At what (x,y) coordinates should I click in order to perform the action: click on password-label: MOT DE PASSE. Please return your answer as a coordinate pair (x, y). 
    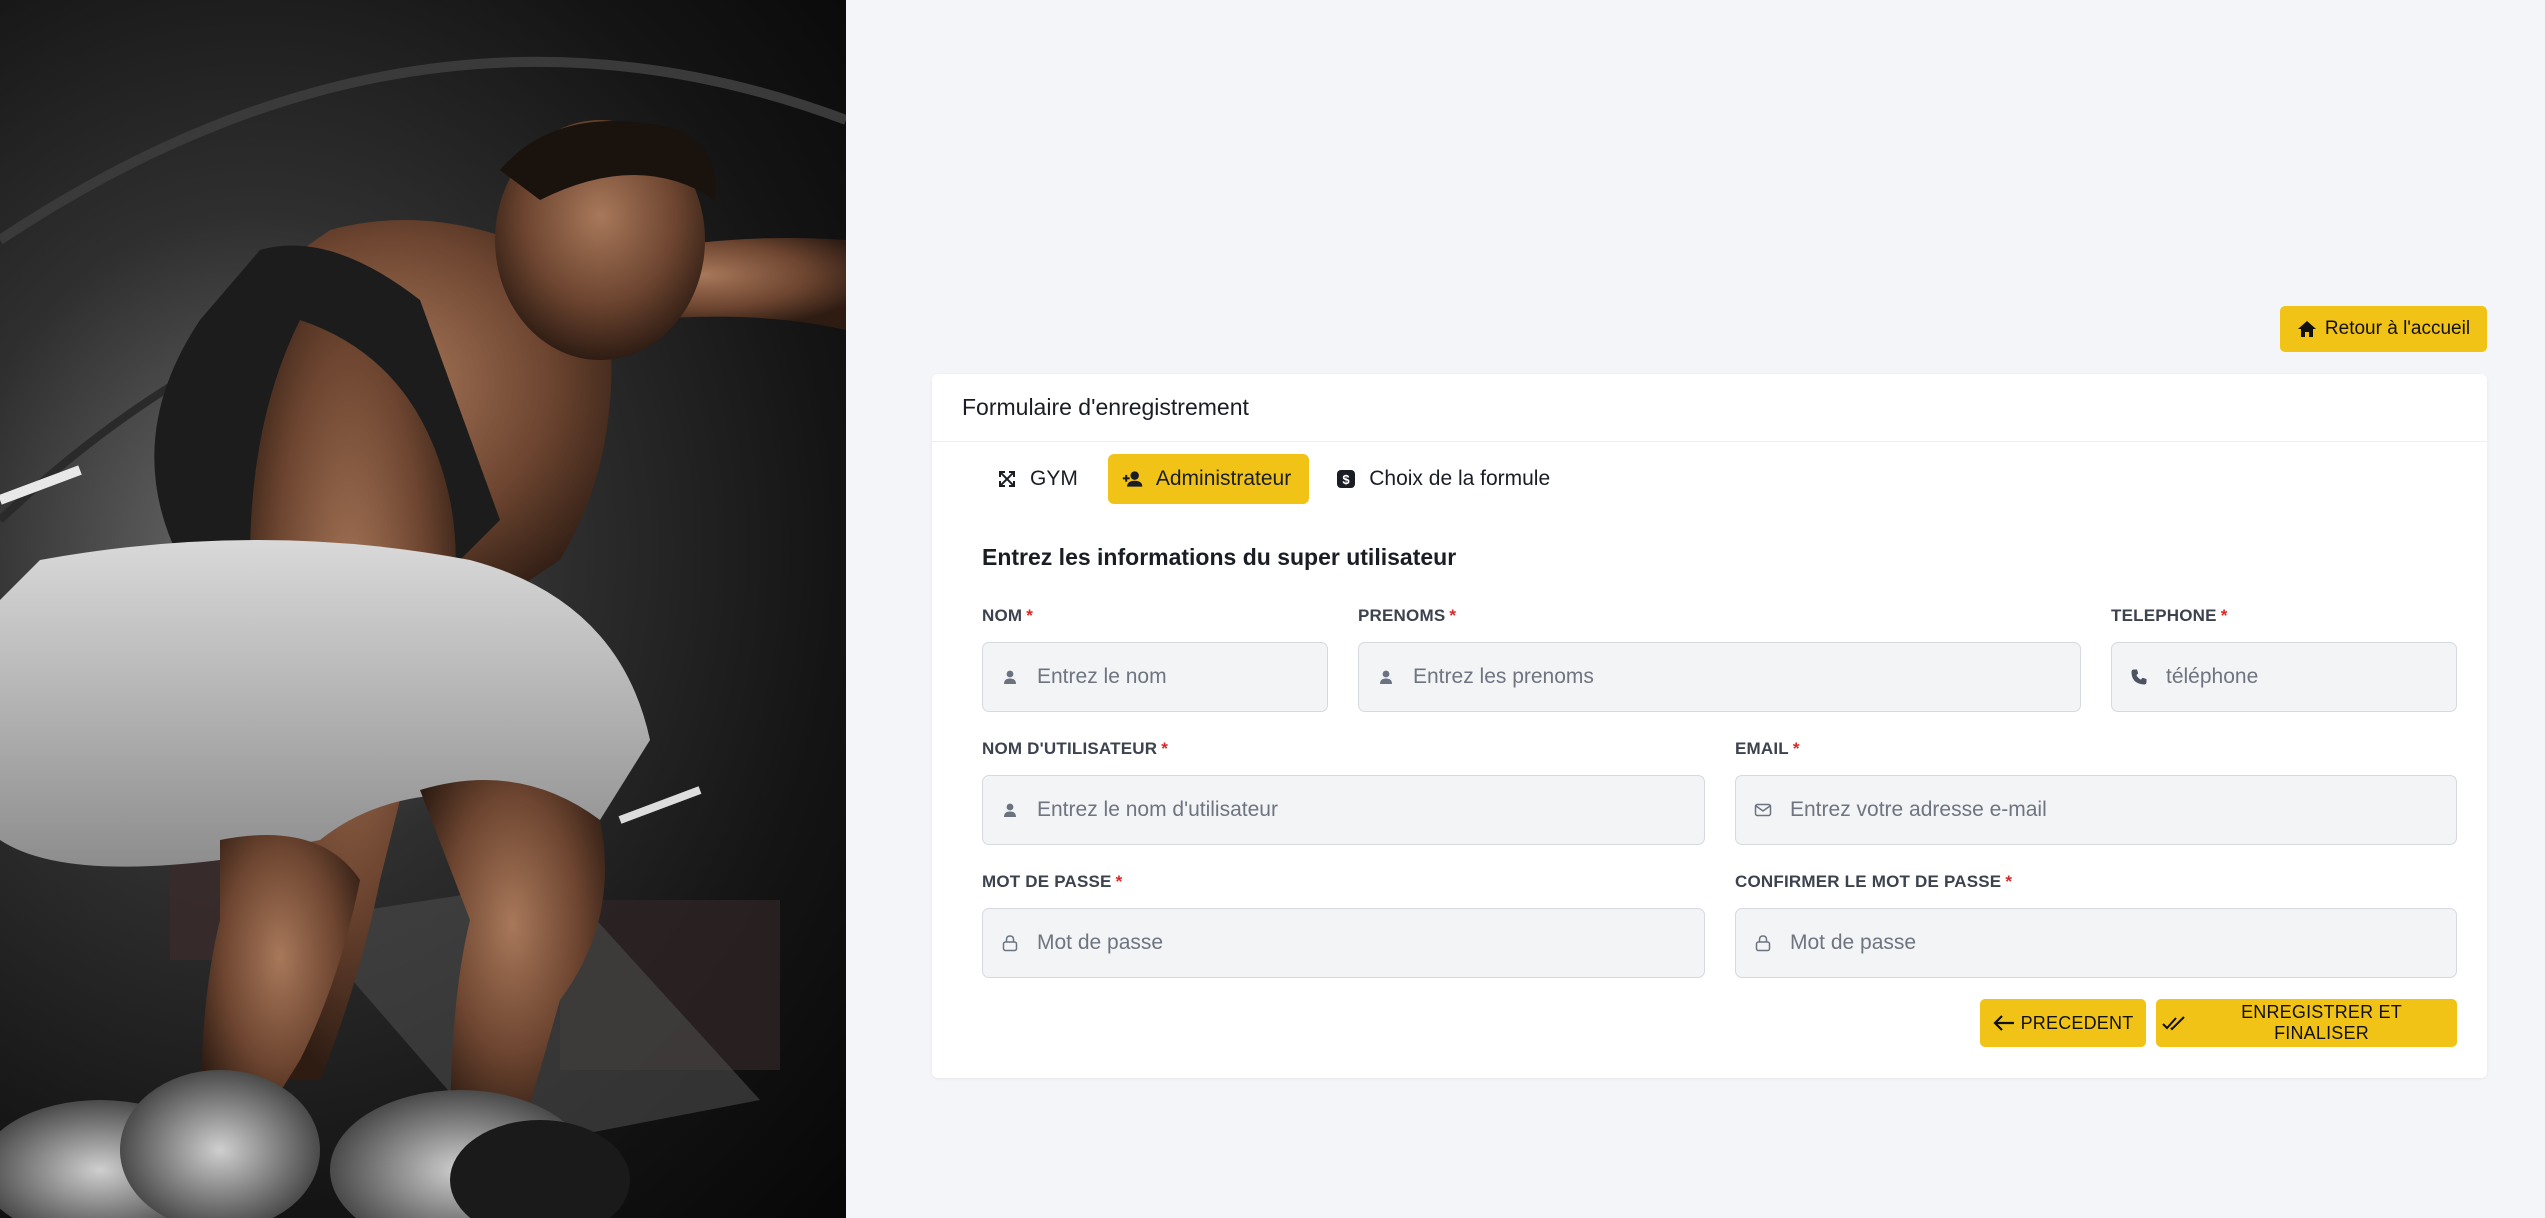
    Looking at the image, I should click on (1047, 881).